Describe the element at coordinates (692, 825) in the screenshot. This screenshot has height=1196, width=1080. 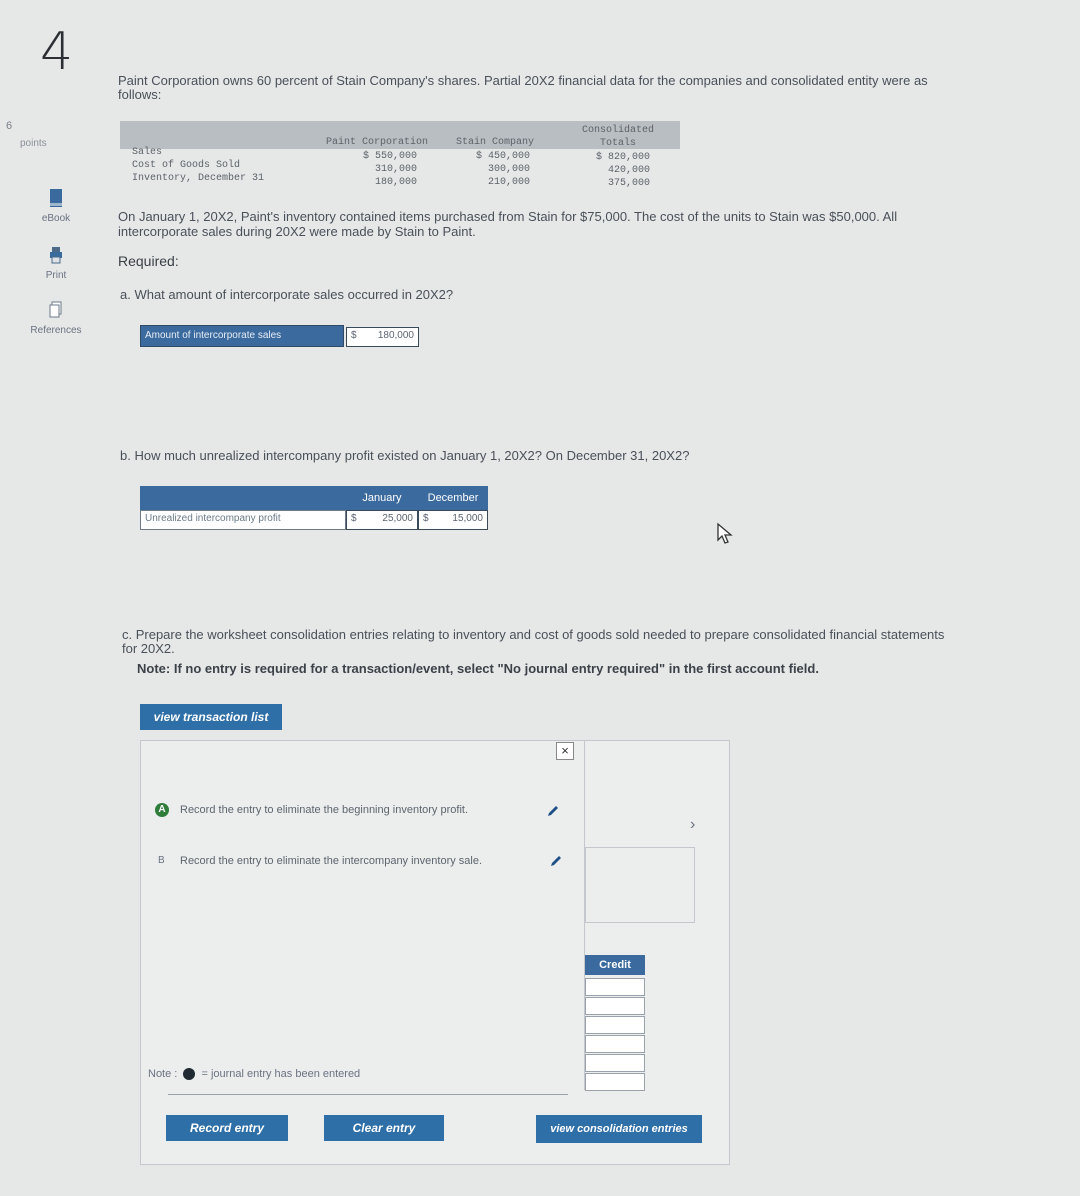
I see `next-arrow-icon: ›` at that location.